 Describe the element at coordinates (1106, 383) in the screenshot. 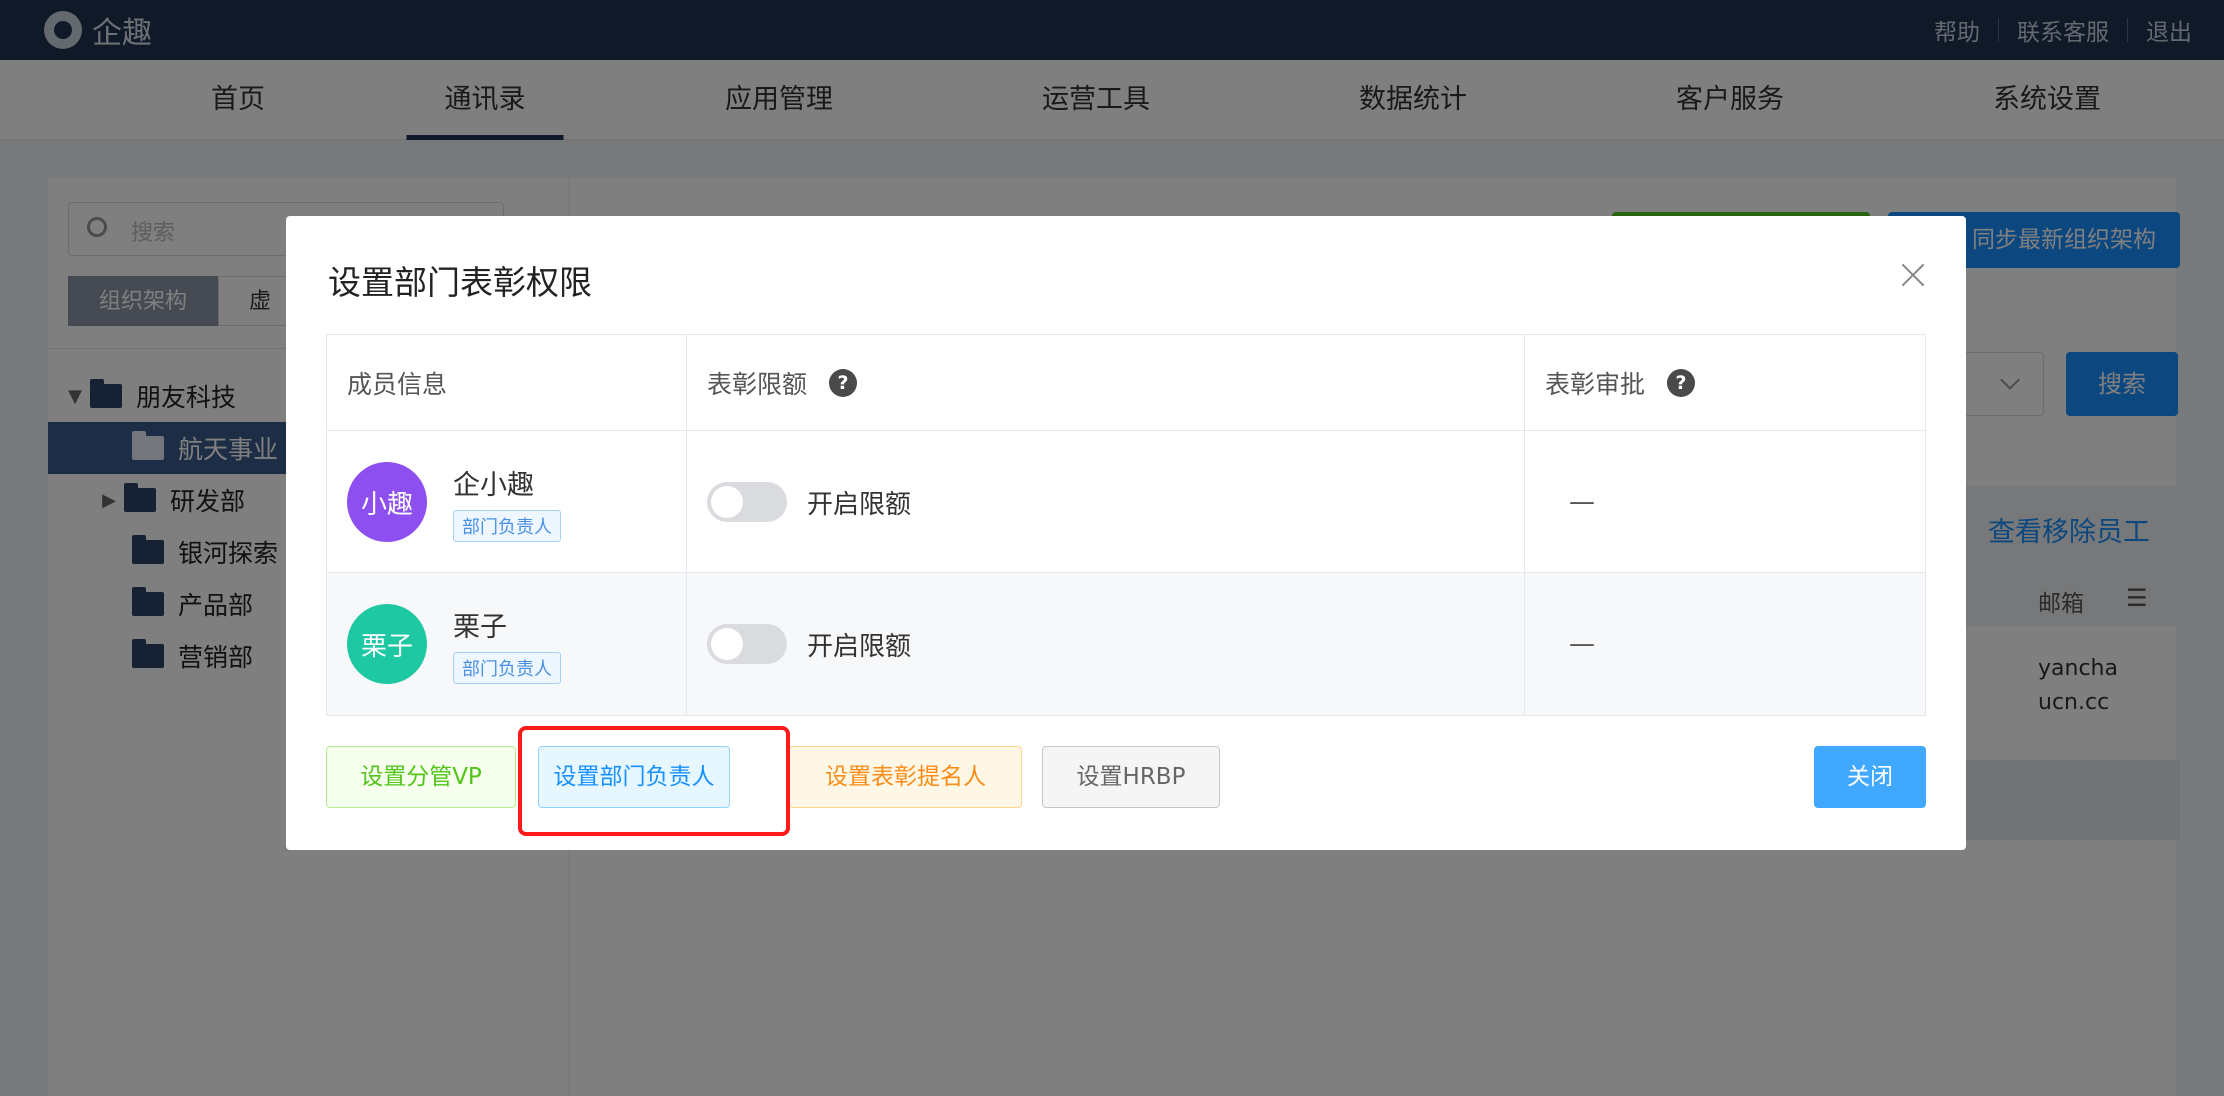

I see `column-header-quota: 表彰限额?` at that location.